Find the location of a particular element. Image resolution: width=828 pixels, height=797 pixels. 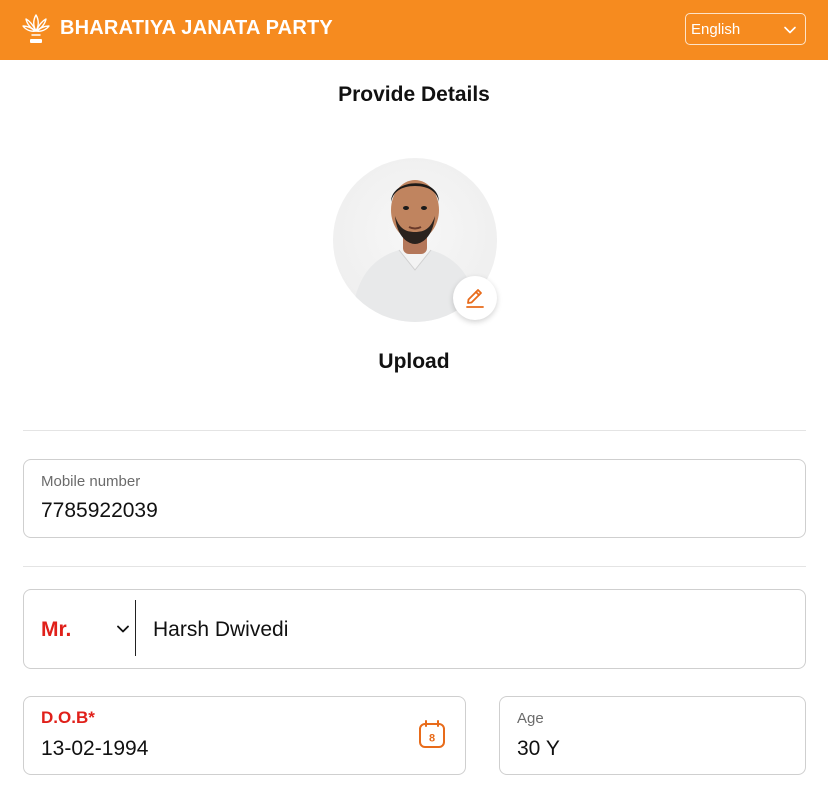

lotus-logo-icon is located at coordinates (36, 28).